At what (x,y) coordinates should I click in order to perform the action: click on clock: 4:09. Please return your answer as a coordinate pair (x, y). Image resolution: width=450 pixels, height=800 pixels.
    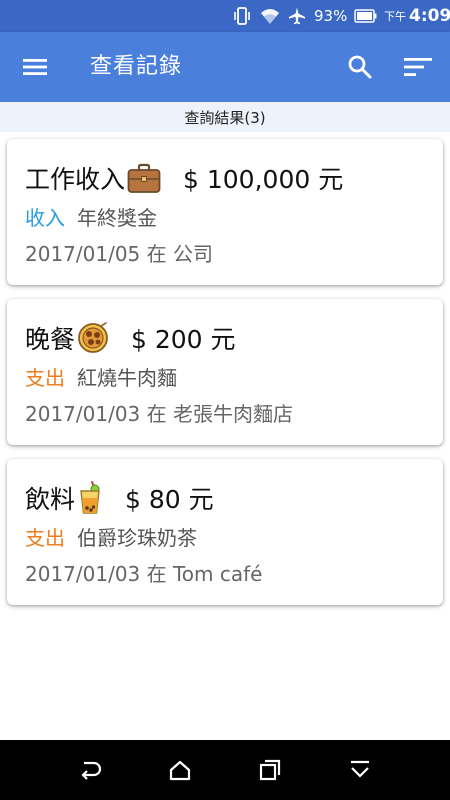
    Looking at the image, I should click on (429, 16).